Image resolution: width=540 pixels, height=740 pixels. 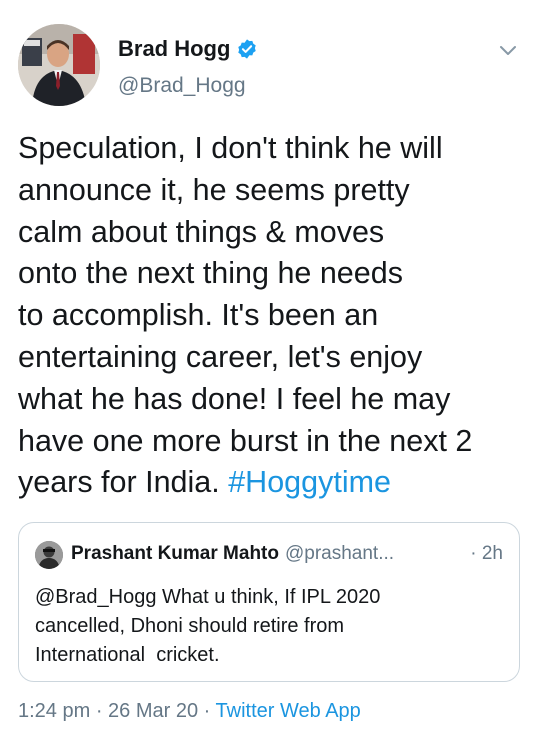 I want to click on quoted-text-line: International cricket., so click(x=127, y=655).